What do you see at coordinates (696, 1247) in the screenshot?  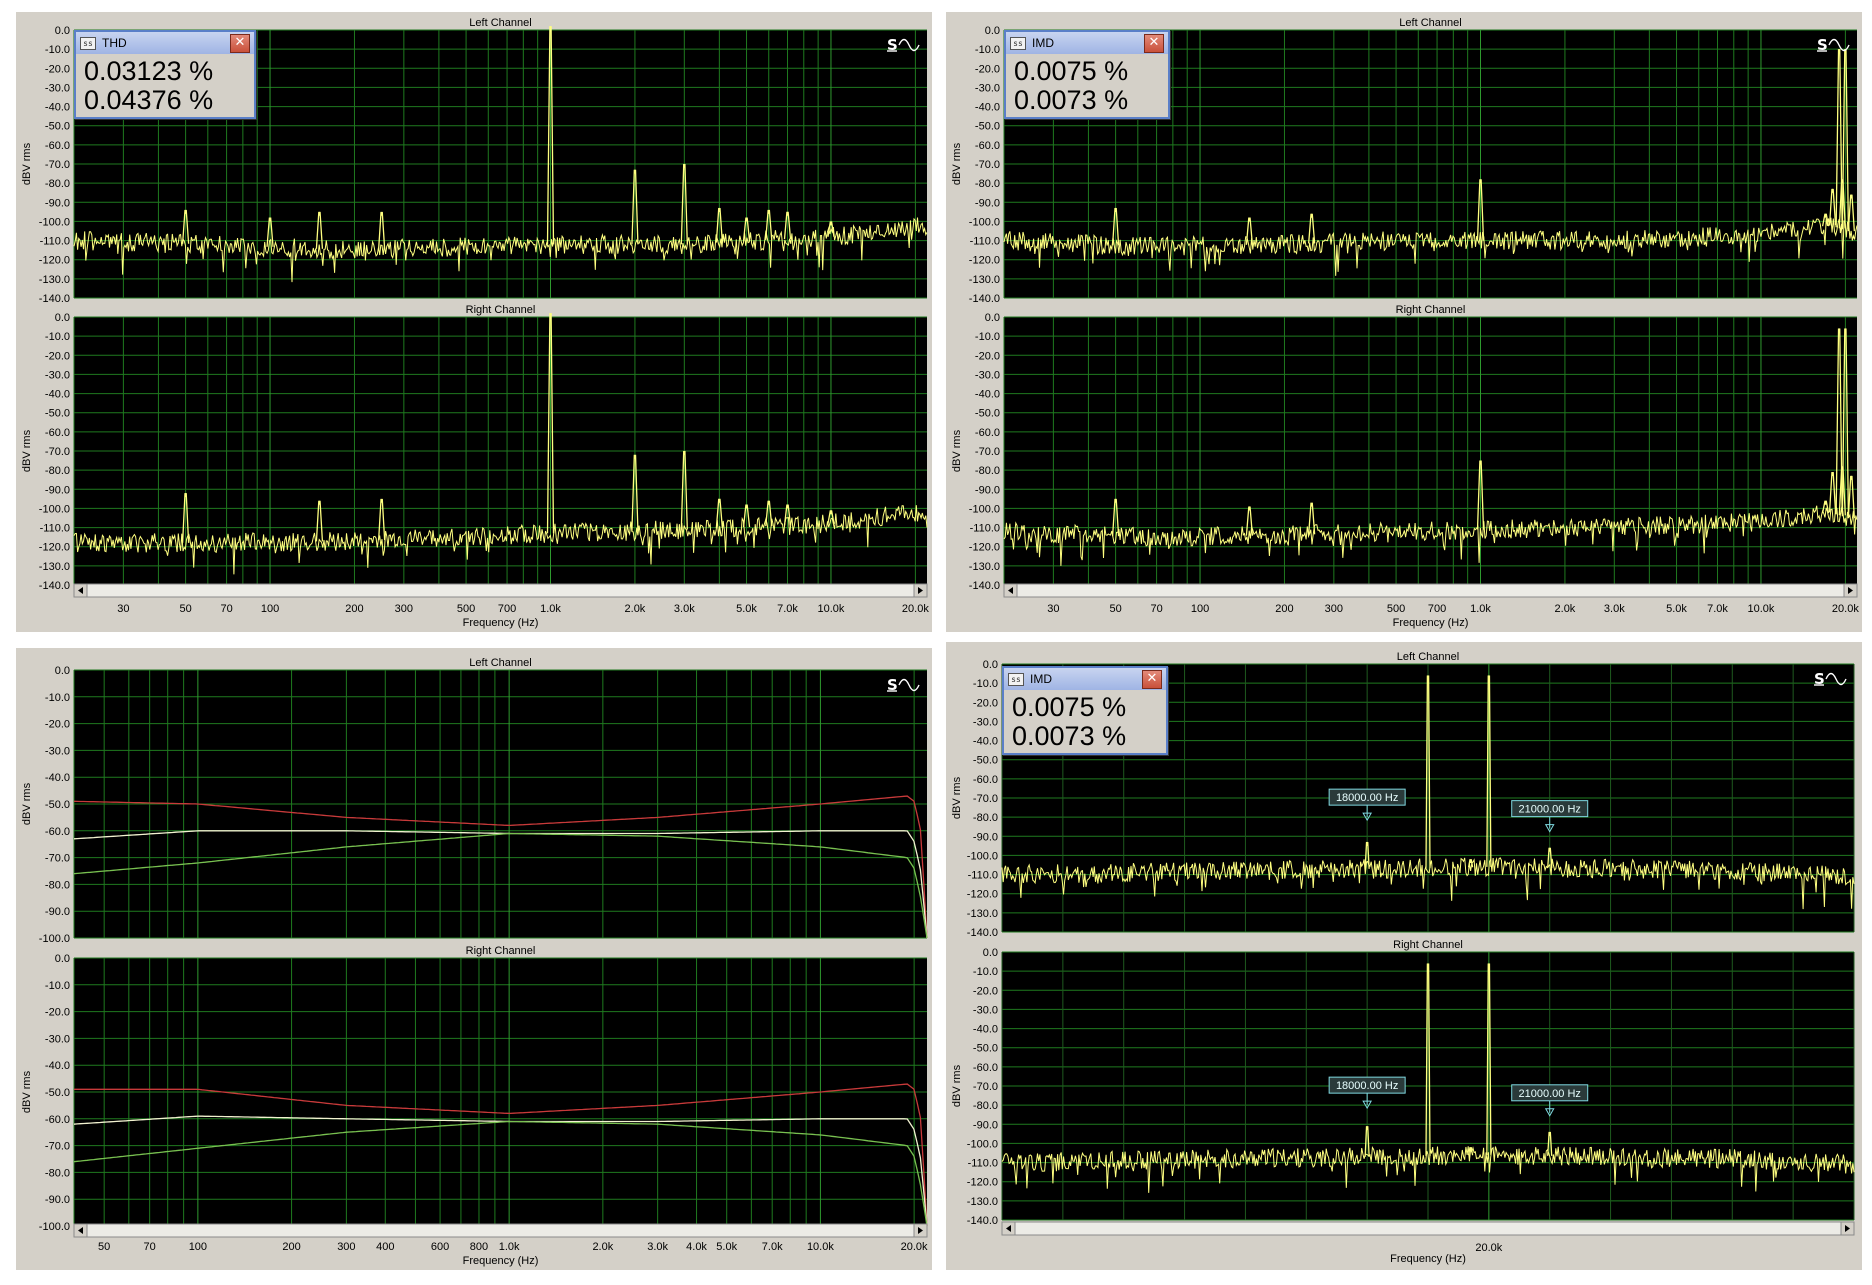 I see `x-tick-label: 4.0k` at bounding box center [696, 1247].